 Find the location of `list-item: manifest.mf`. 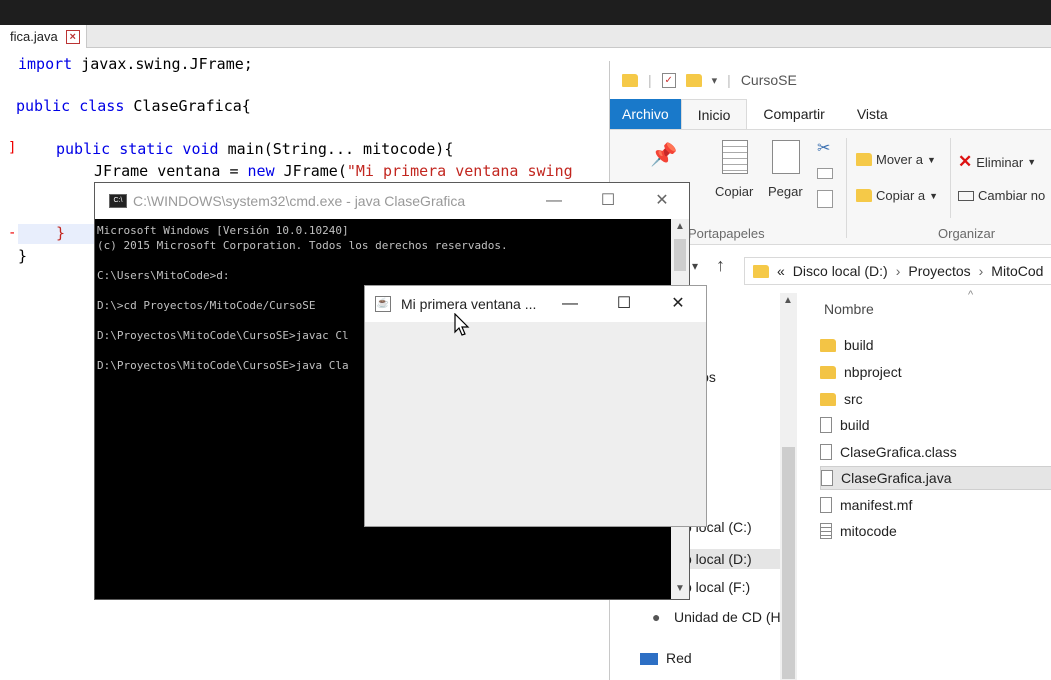

list-item: manifest.mf is located at coordinates (935, 505).